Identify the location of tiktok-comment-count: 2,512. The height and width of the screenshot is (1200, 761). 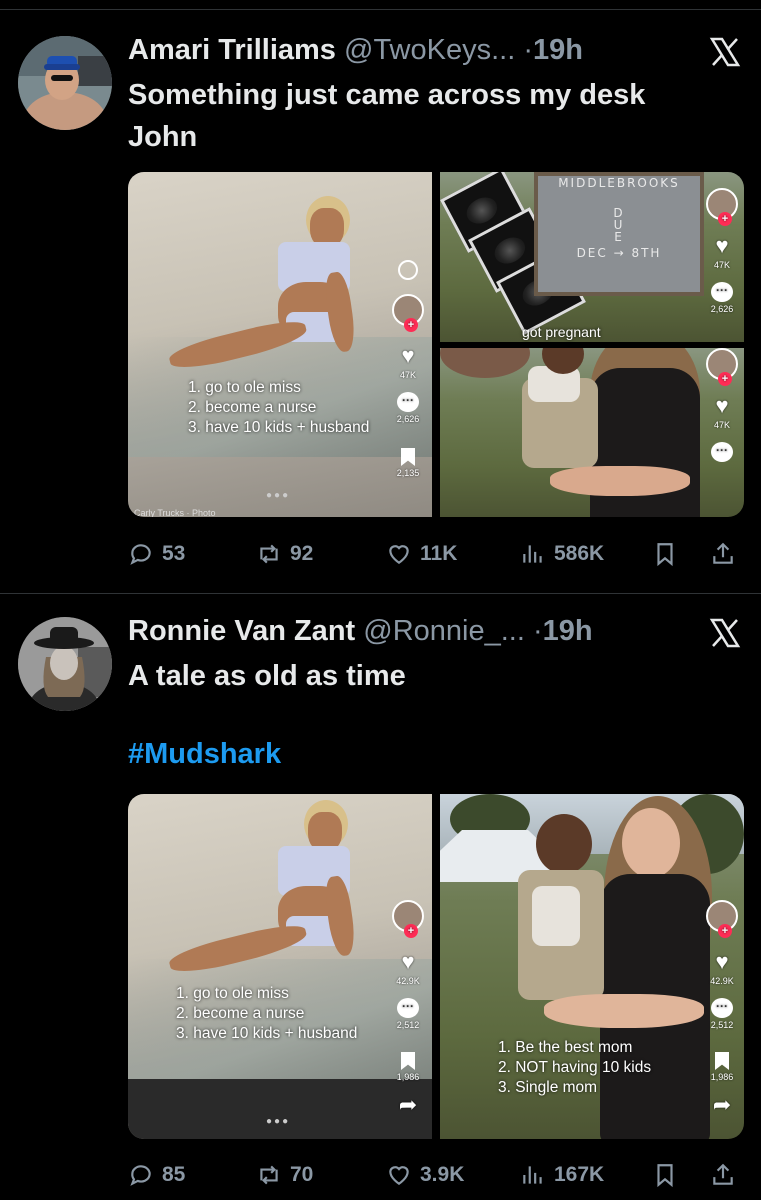
(722, 1025).